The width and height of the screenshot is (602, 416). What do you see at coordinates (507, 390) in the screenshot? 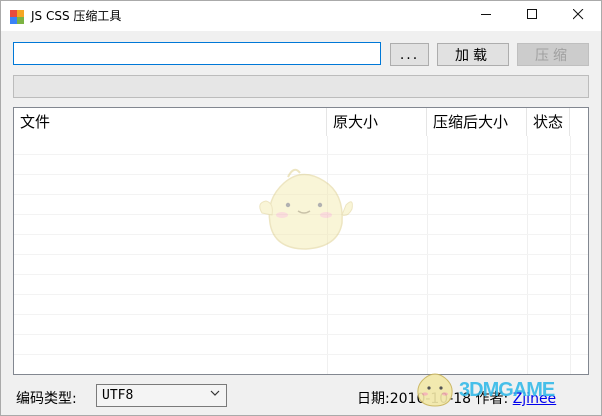
I see `site-watermark-text: 3DMGAME` at bounding box center [507, 390].